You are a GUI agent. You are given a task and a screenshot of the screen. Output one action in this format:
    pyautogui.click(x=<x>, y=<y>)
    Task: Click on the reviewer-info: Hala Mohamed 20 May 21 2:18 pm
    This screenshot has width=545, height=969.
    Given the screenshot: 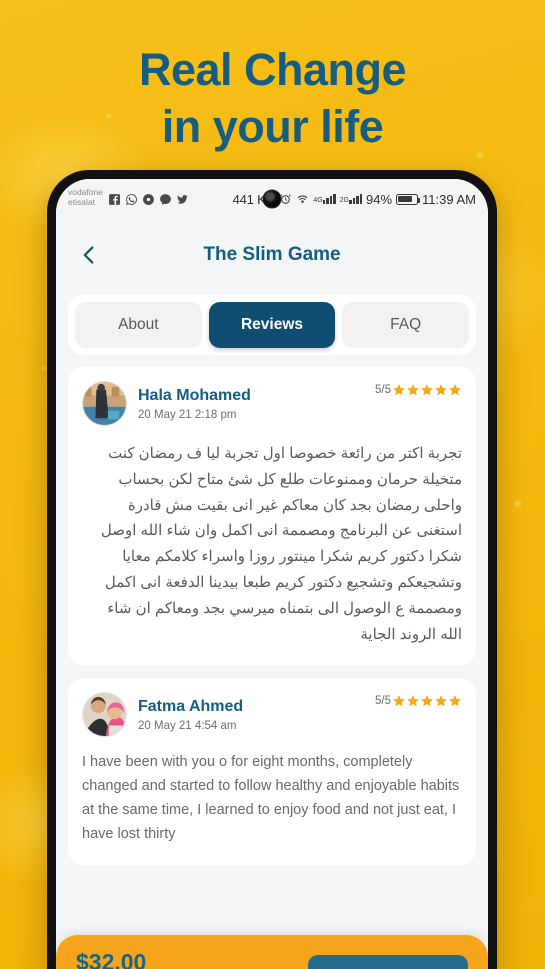 What is the action you would take?
    pyautogui.click(x=194, y=403)
    